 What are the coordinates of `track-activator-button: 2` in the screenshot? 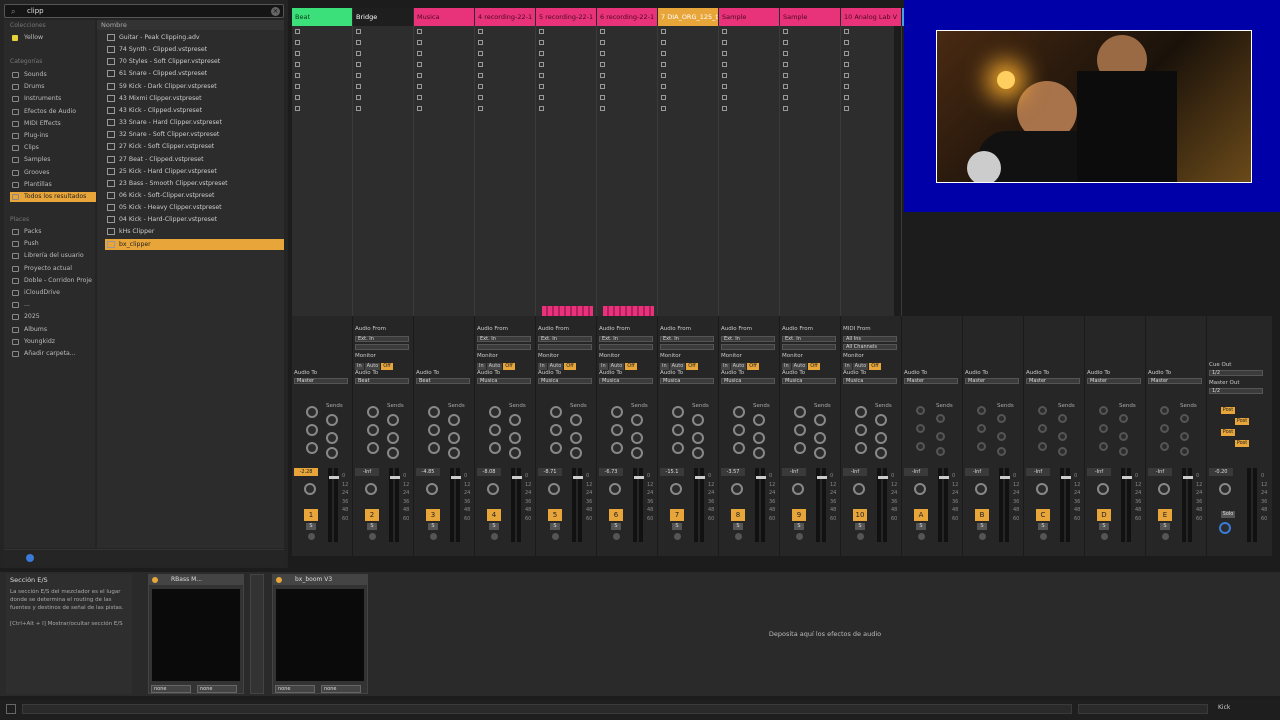 It's located at (372, 515).